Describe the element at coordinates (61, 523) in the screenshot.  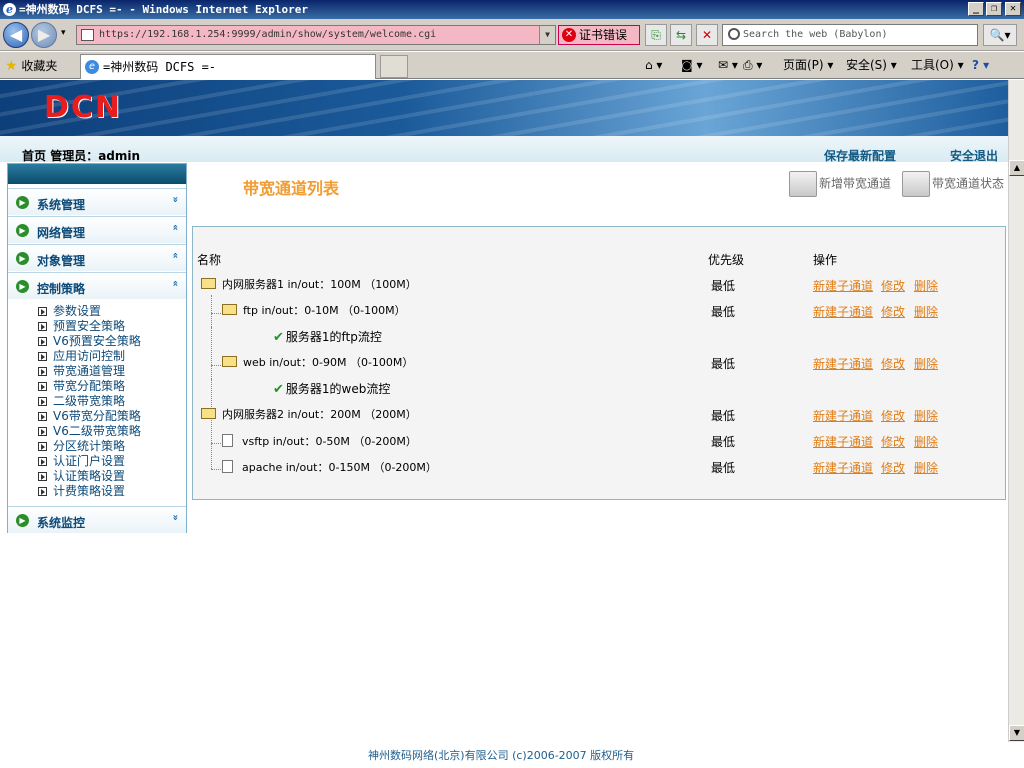
I see `menu-label: 系统监控` at that location.